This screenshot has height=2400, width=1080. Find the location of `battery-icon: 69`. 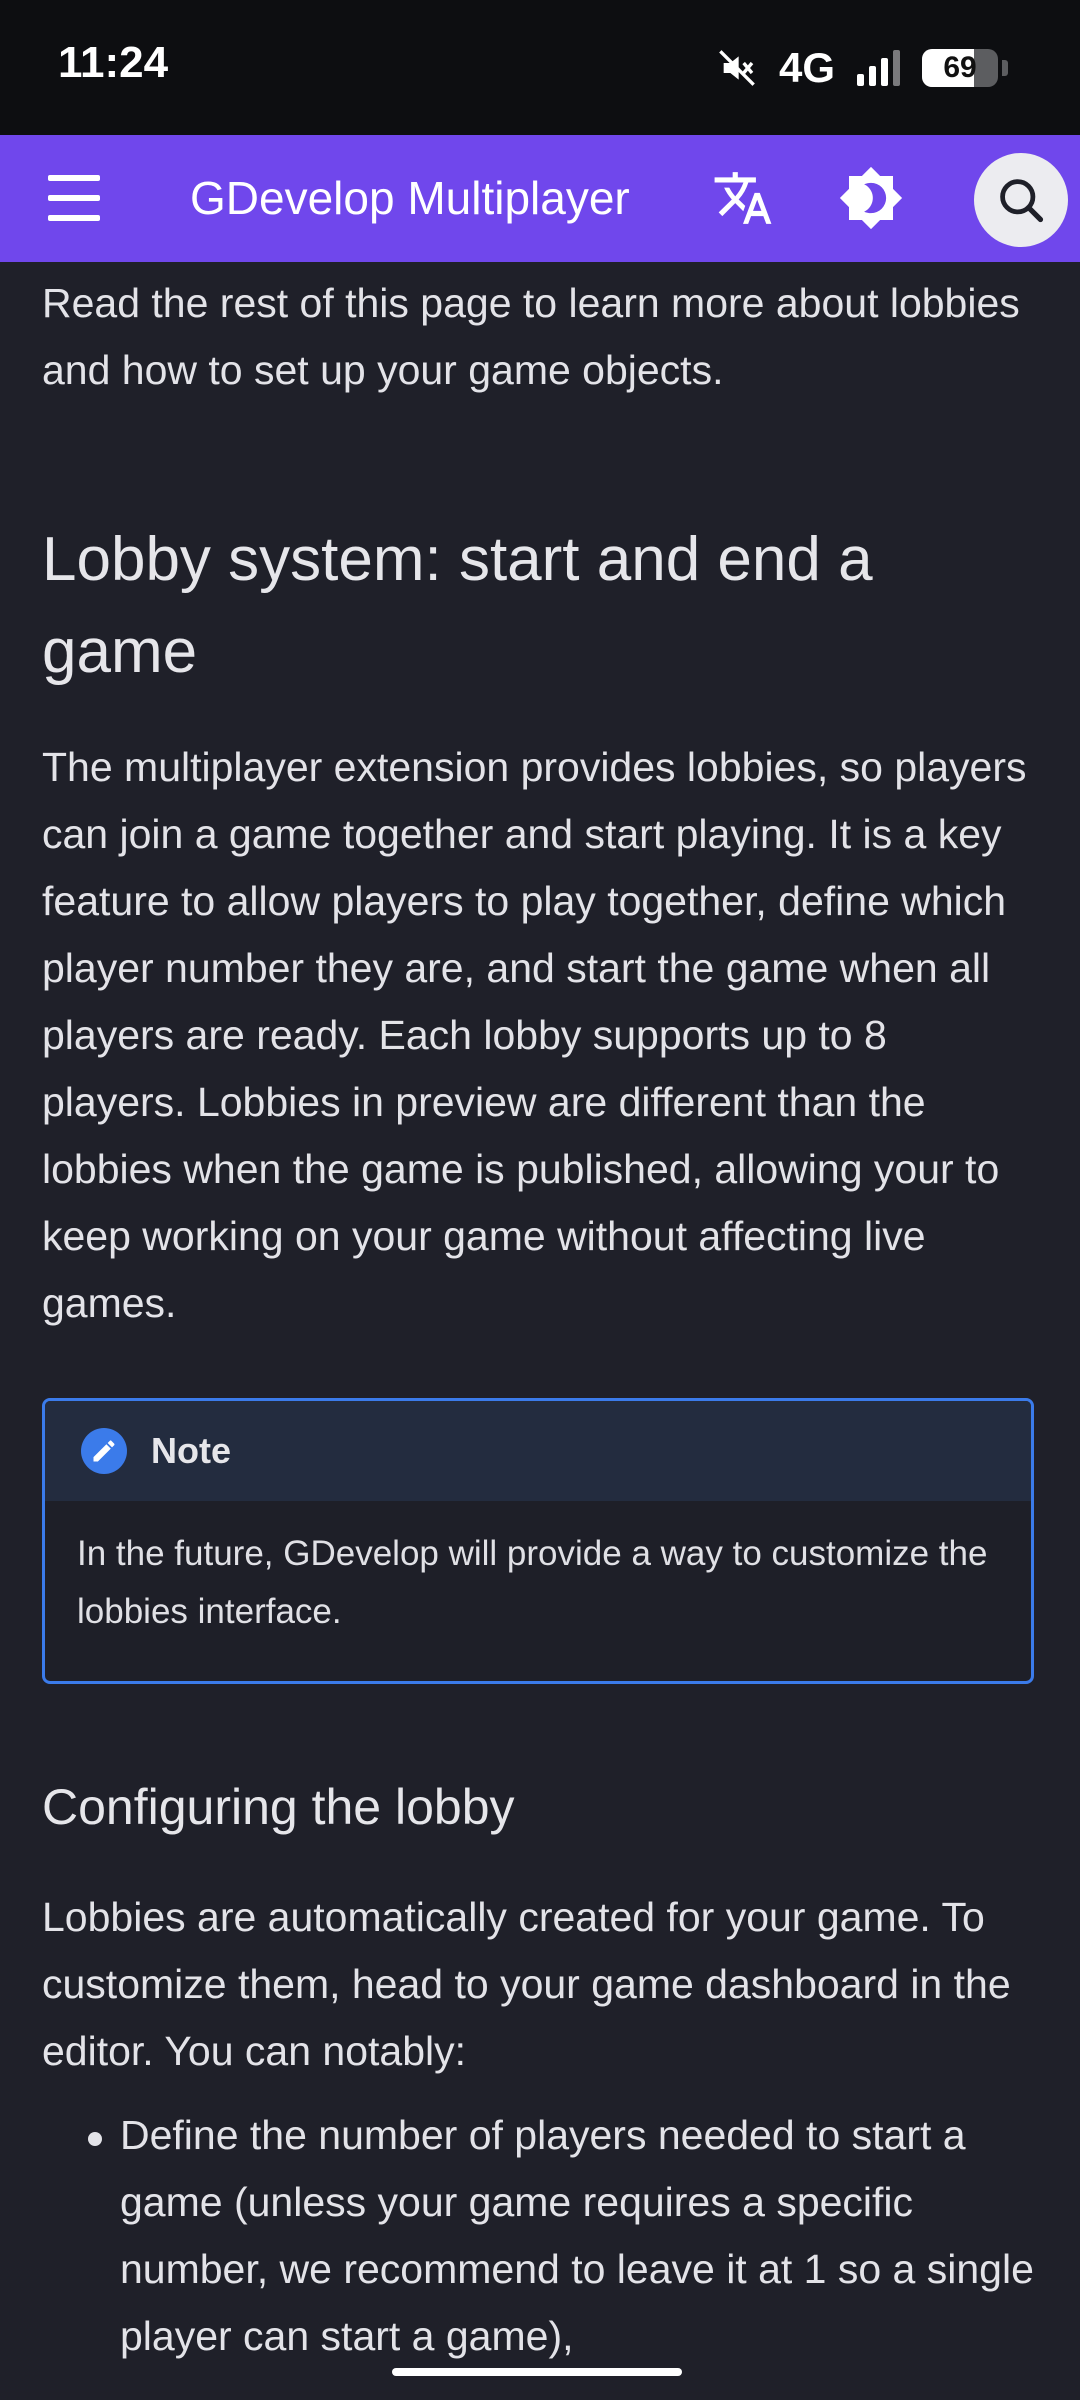

battery-icon: 69 is located at coordinates (960, 68).